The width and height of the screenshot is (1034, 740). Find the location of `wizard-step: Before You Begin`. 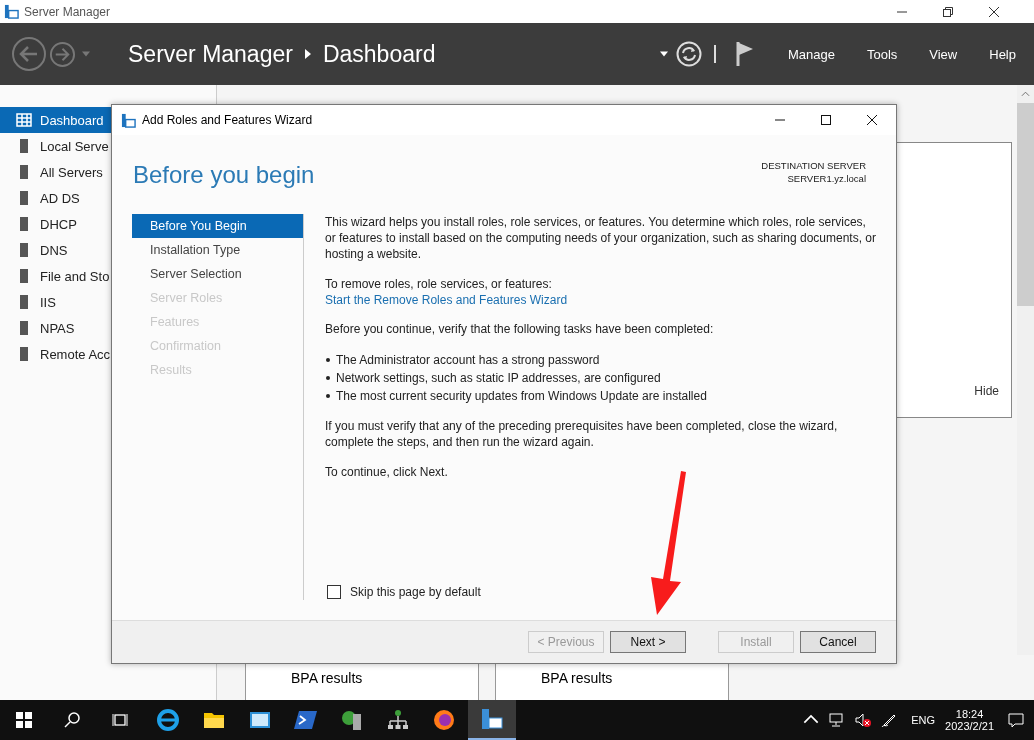

wizard-step: Before You Begin is located at coordinates (217, 226).